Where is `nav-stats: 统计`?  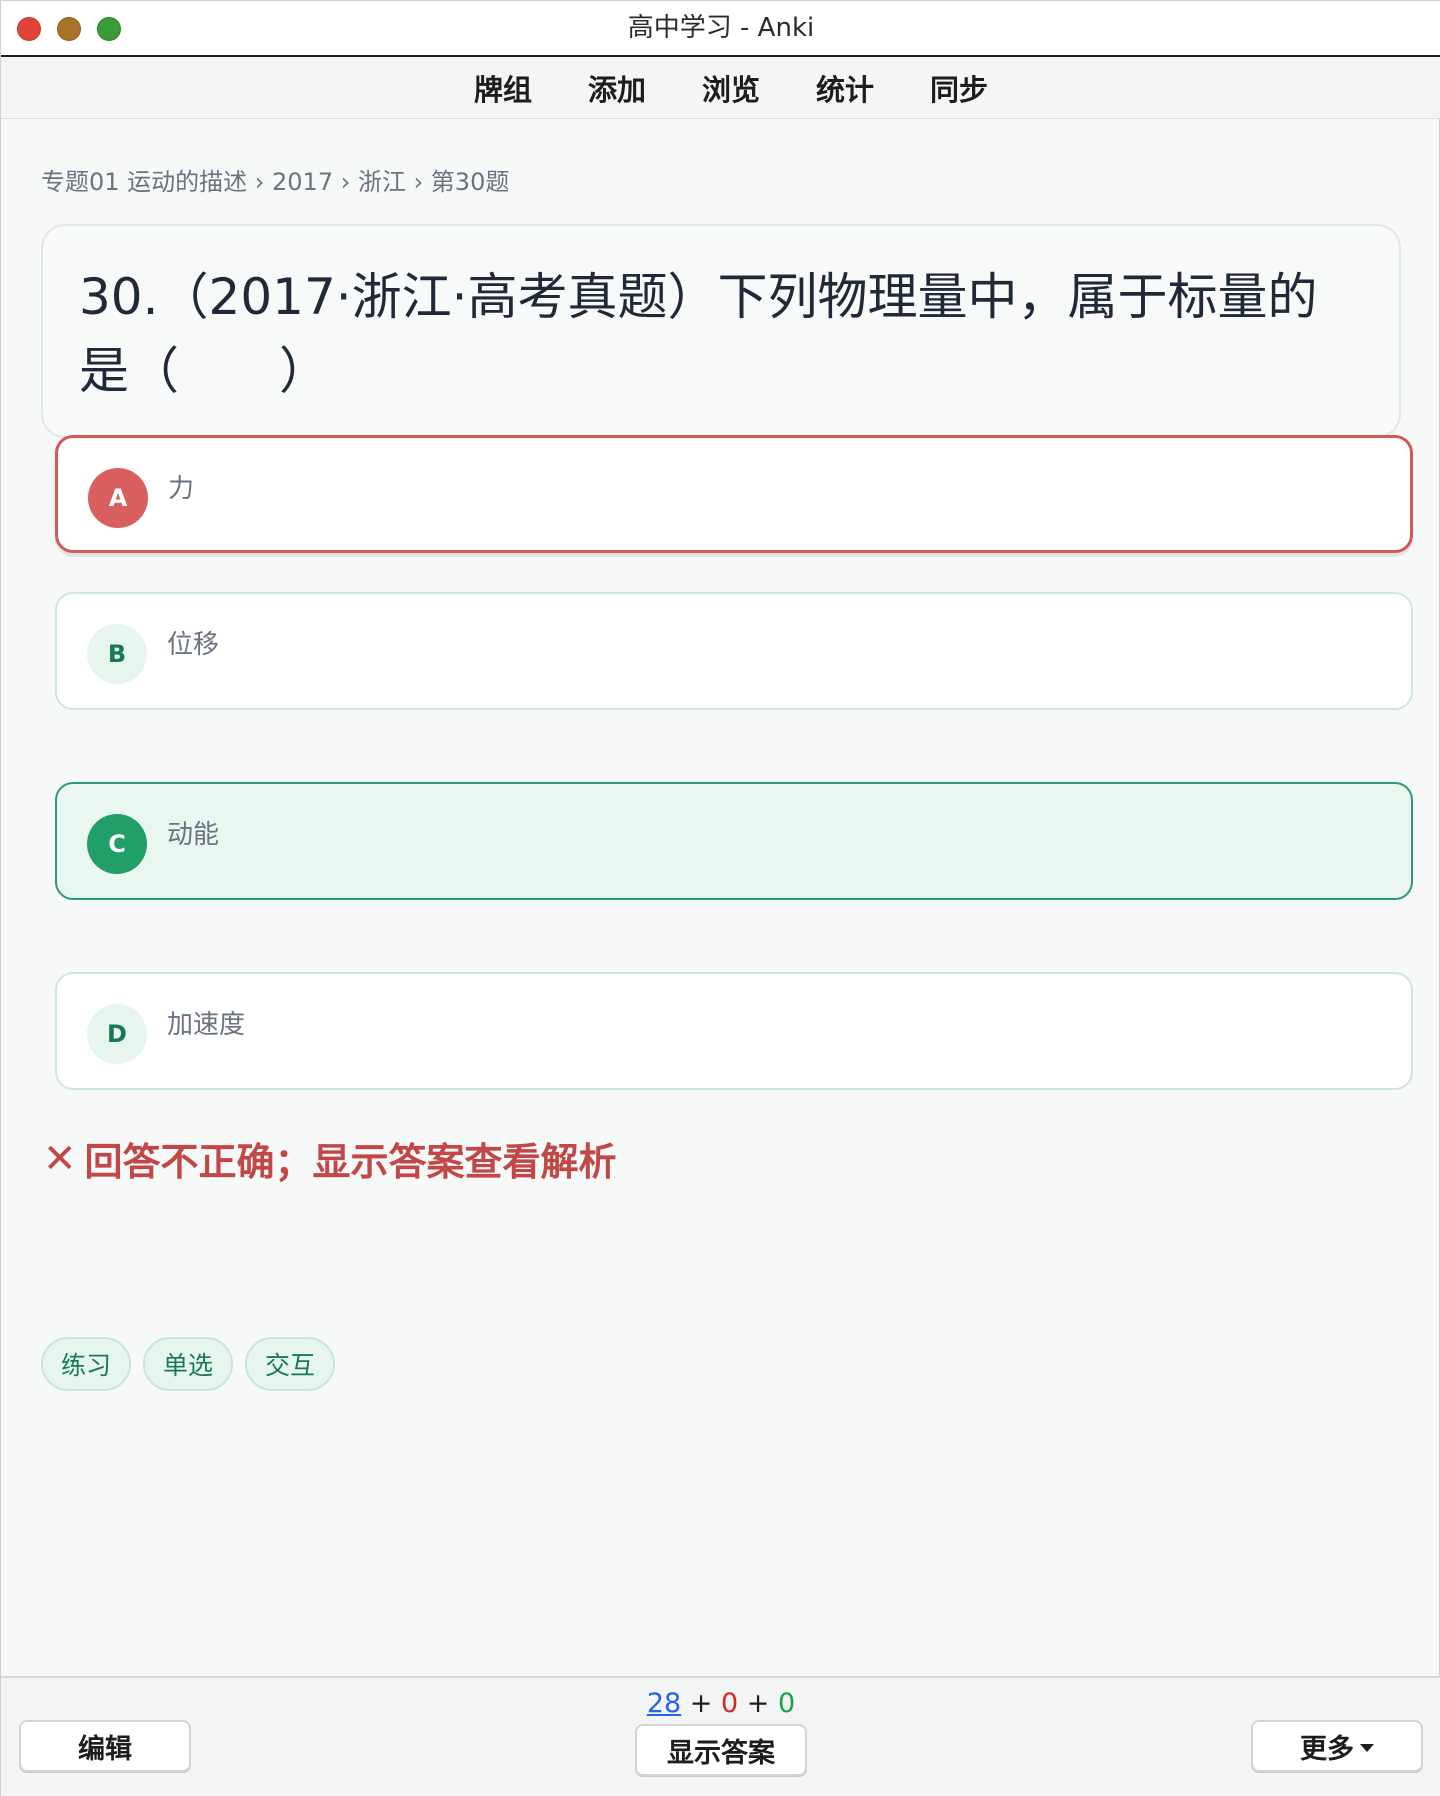 nav-stats: 统计 is located at coordinates (845, 88).